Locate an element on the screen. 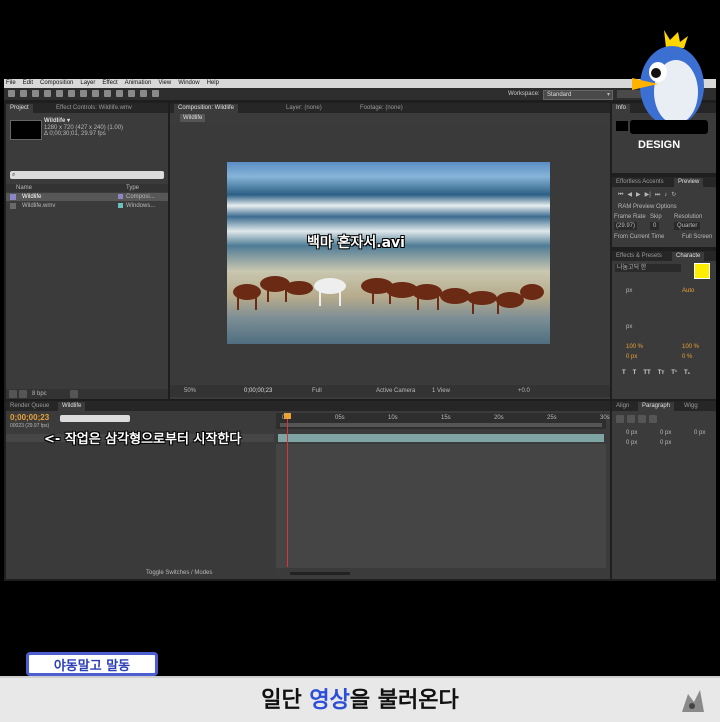  full-screen-checkbox: Full Screen is located at coordinates (697, 237).